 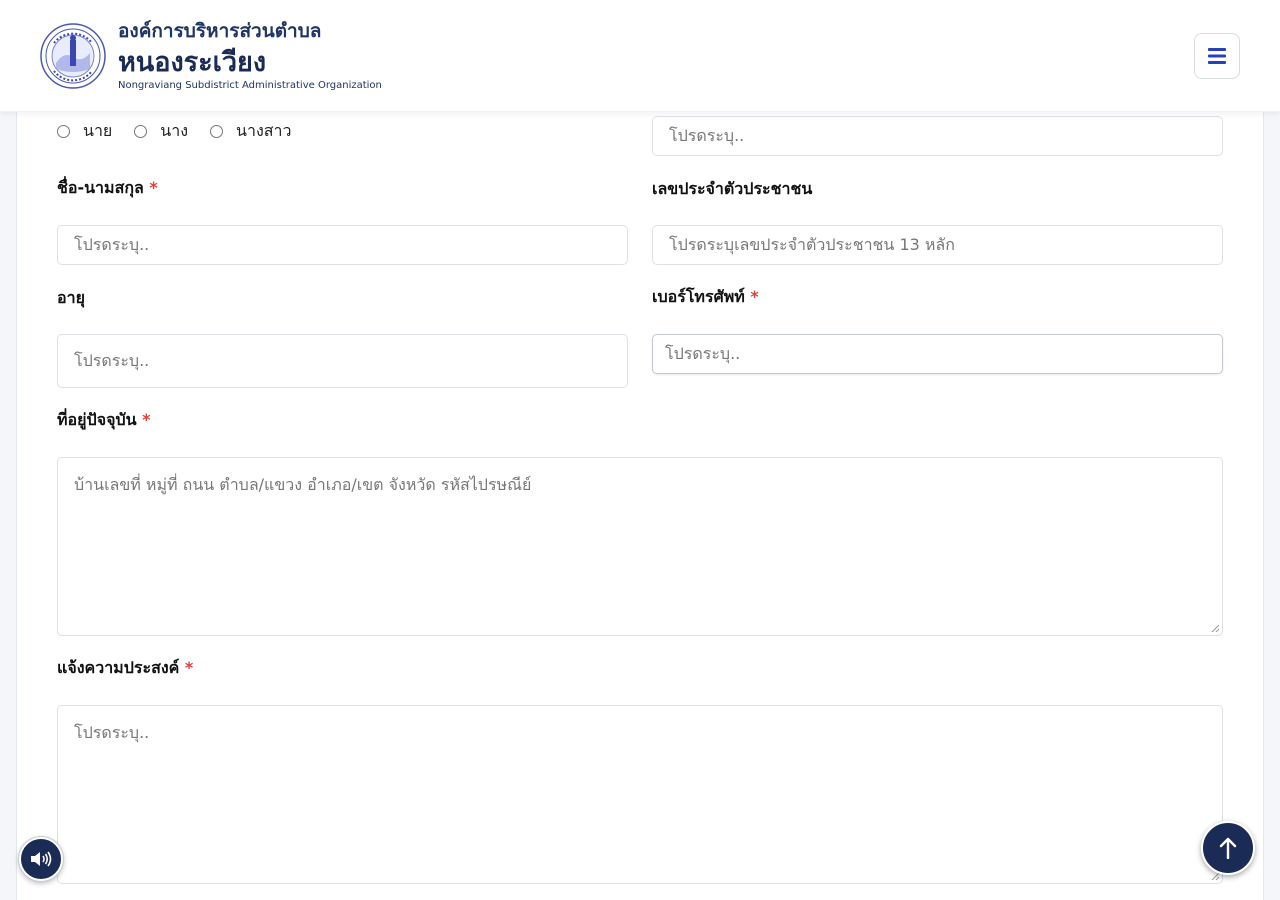 I want to click on hamburger-icon, so click(x=1217, y=56).